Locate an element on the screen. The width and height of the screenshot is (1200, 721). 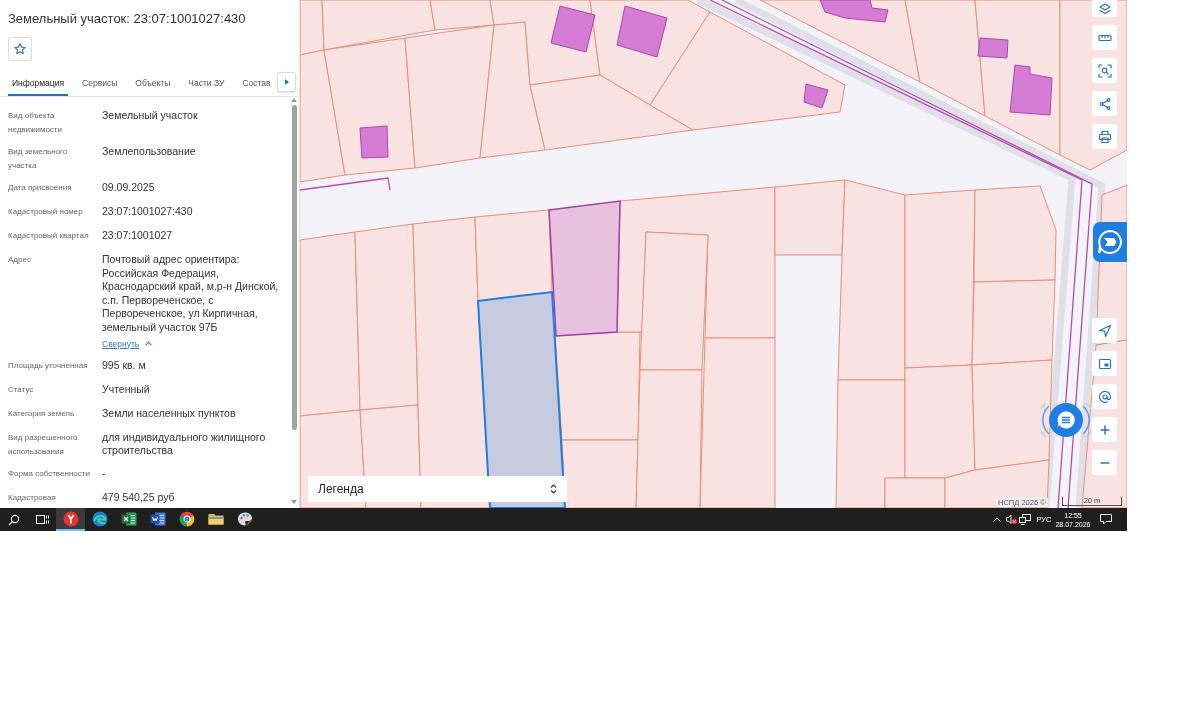
field-value: 995 кв. м is located at coordinates (124, 365).